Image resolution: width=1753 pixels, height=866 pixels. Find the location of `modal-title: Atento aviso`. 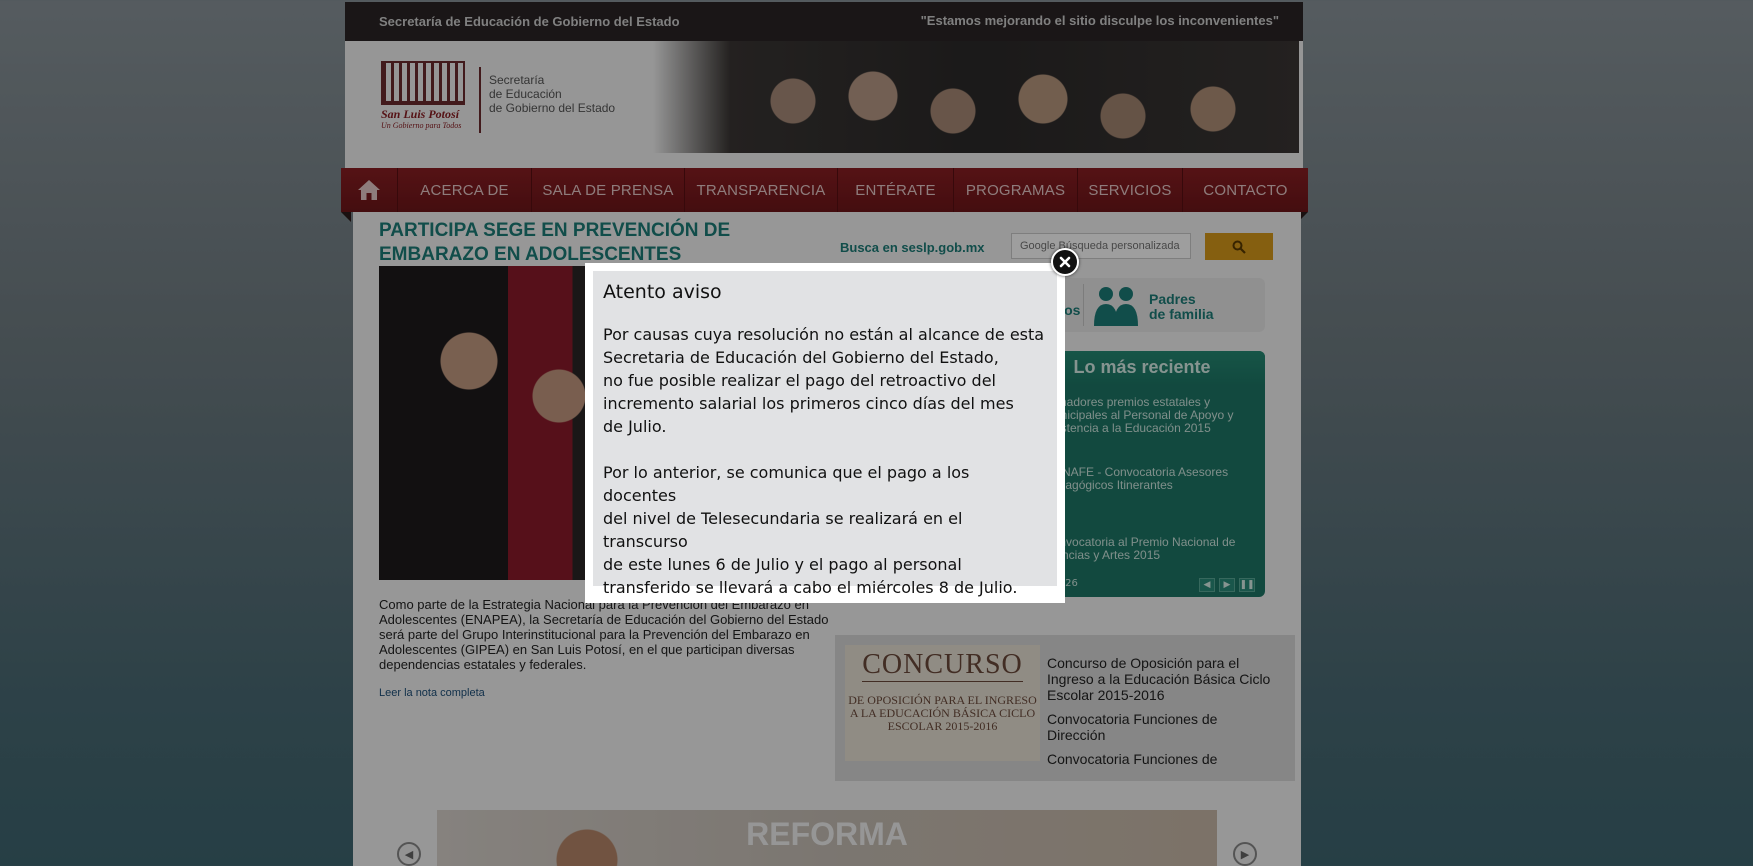

modal-title: Atento aviso is located at coordinates (662, 292).